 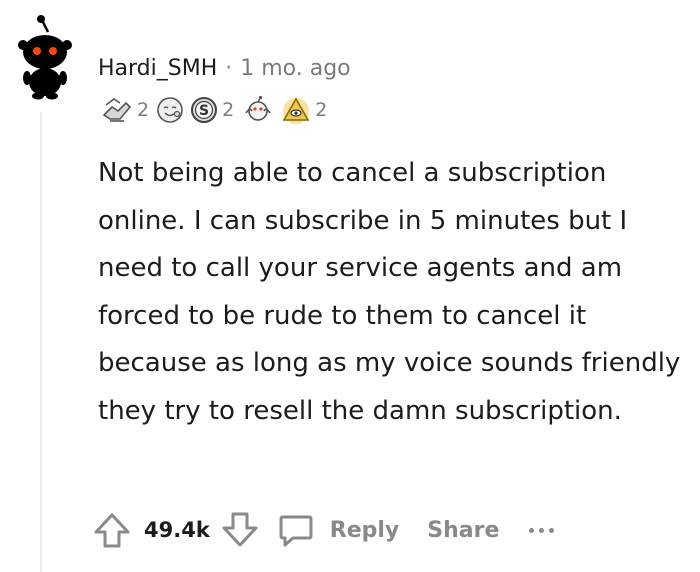 I want to click on wholesome-award-icon, so click(x=170, y=110).